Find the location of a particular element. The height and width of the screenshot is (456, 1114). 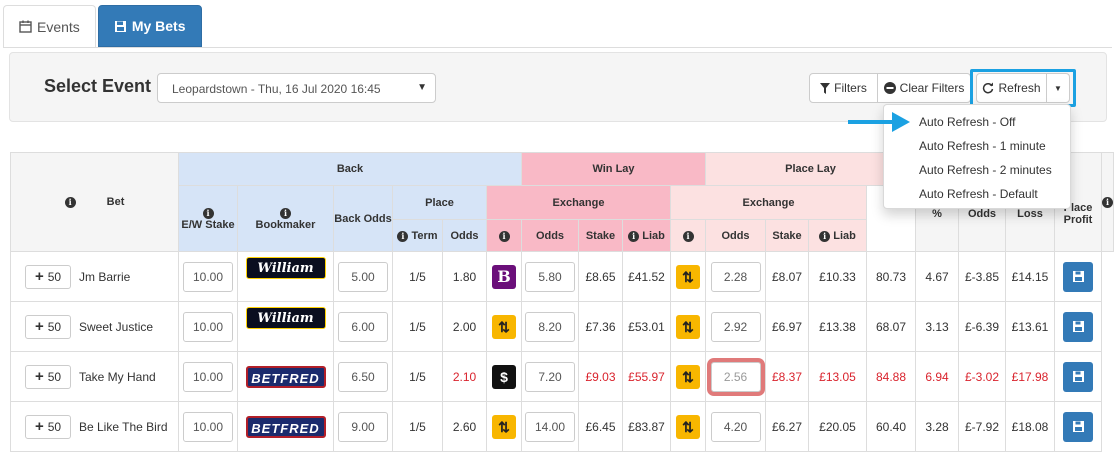

place-header: Place is located at coordinates (439, 202).